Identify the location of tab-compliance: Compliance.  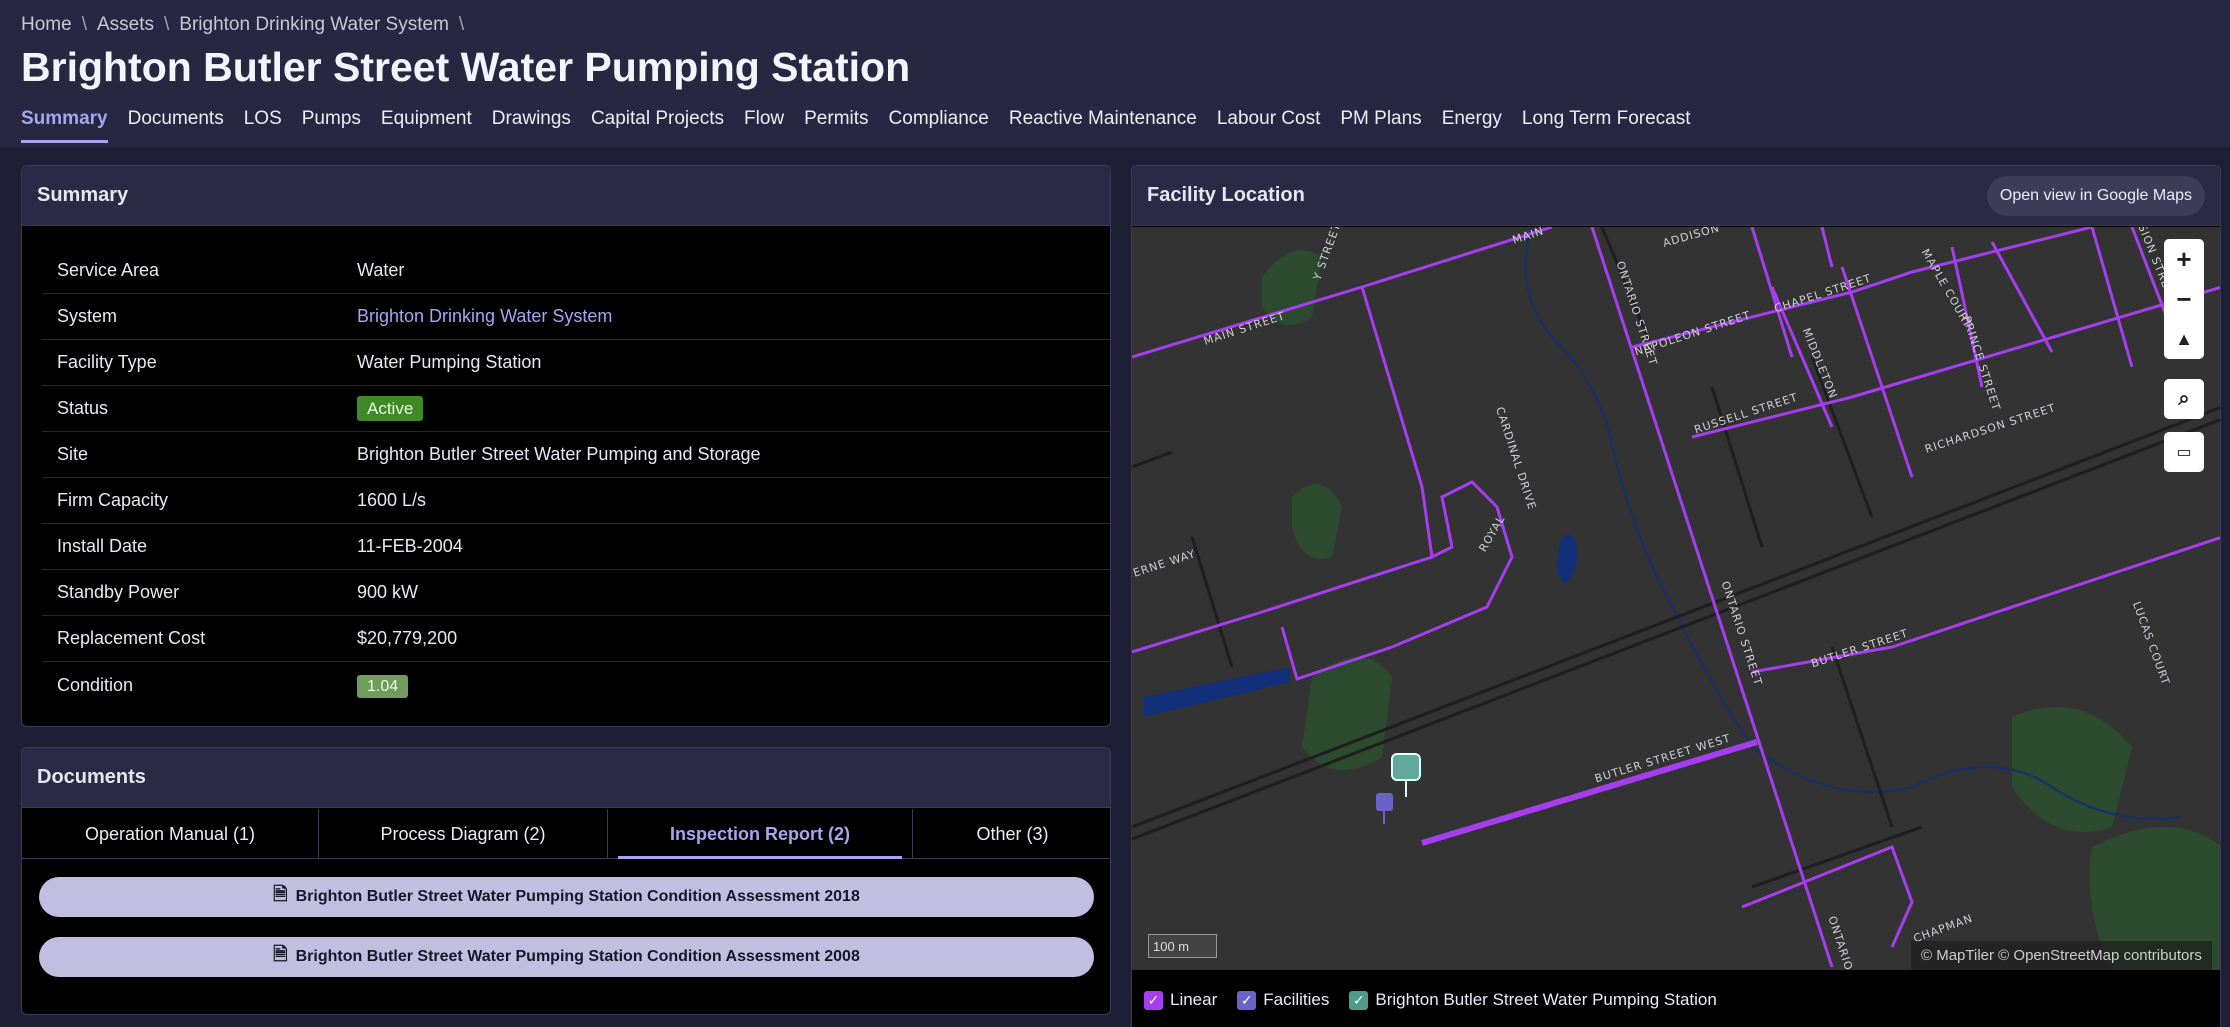
(939, 125).